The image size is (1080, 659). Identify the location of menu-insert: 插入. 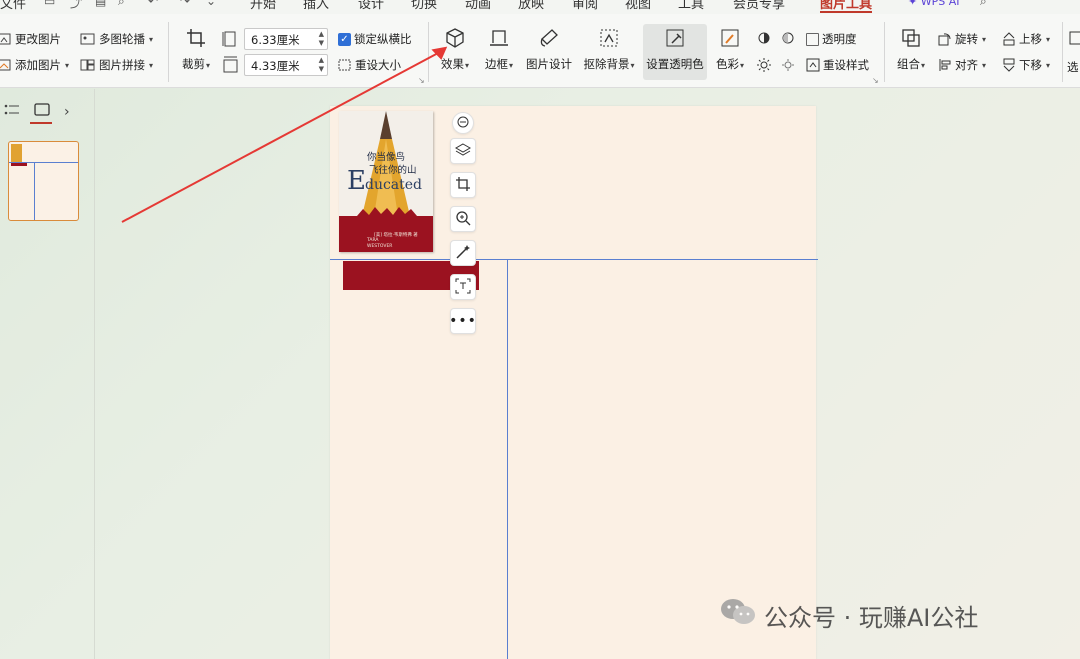
(316, 6).